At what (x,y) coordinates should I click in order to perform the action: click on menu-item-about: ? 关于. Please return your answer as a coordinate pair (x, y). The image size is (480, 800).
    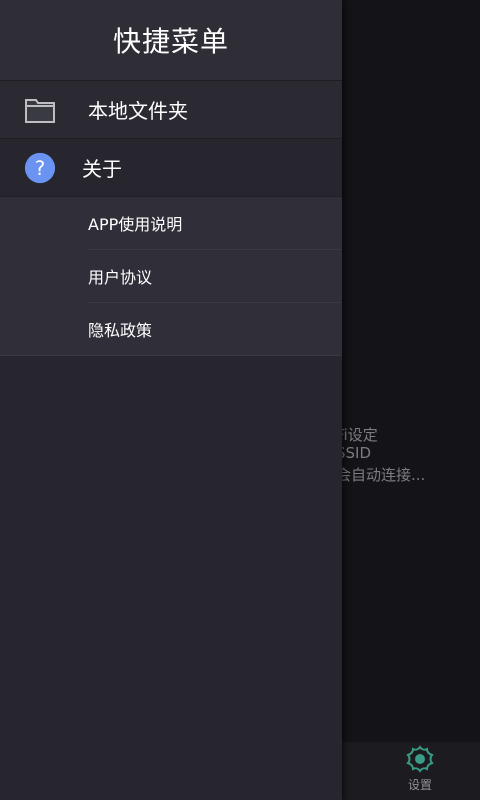
    Looking at the image, I should click on (171, 167).